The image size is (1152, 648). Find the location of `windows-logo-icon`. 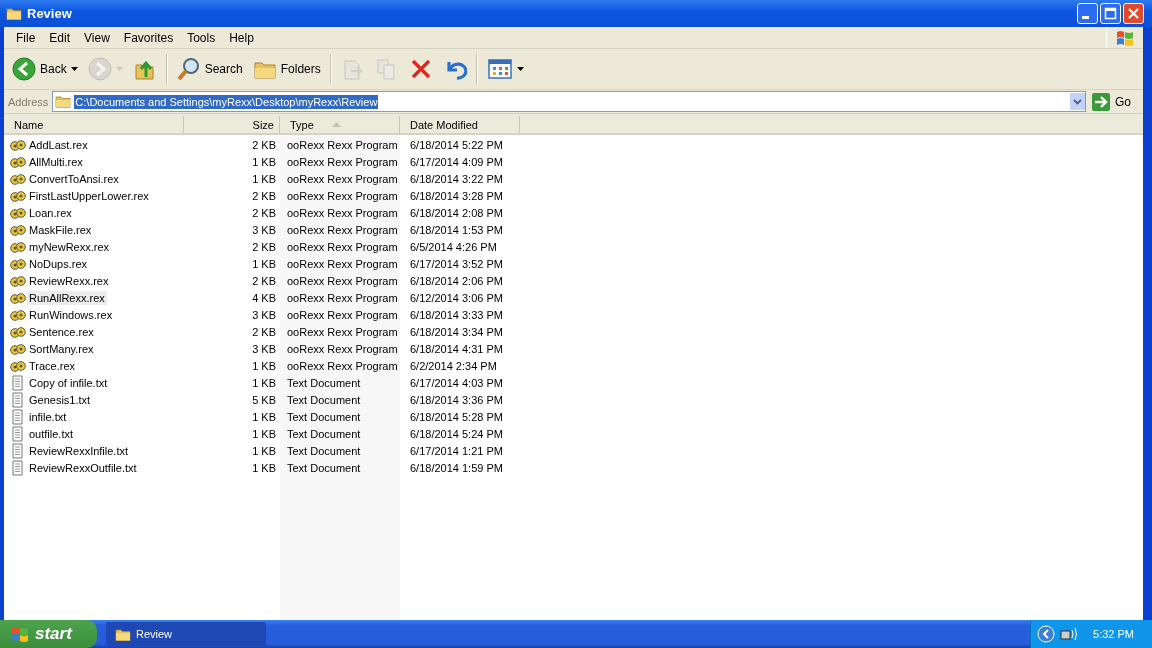

windows-logo-icon is located at coordinates (20, 634).